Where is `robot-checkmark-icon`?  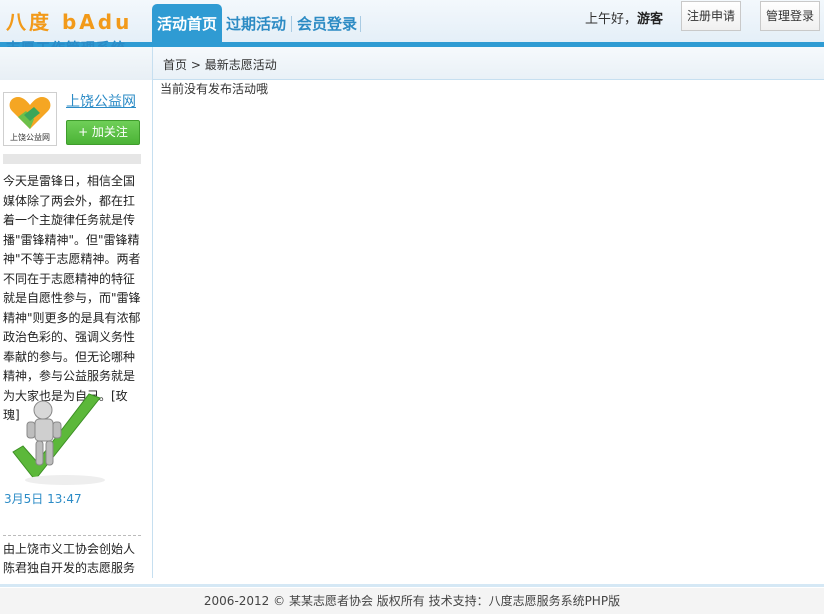 robot-checkmark-icon is located at coordinates (58, 439).